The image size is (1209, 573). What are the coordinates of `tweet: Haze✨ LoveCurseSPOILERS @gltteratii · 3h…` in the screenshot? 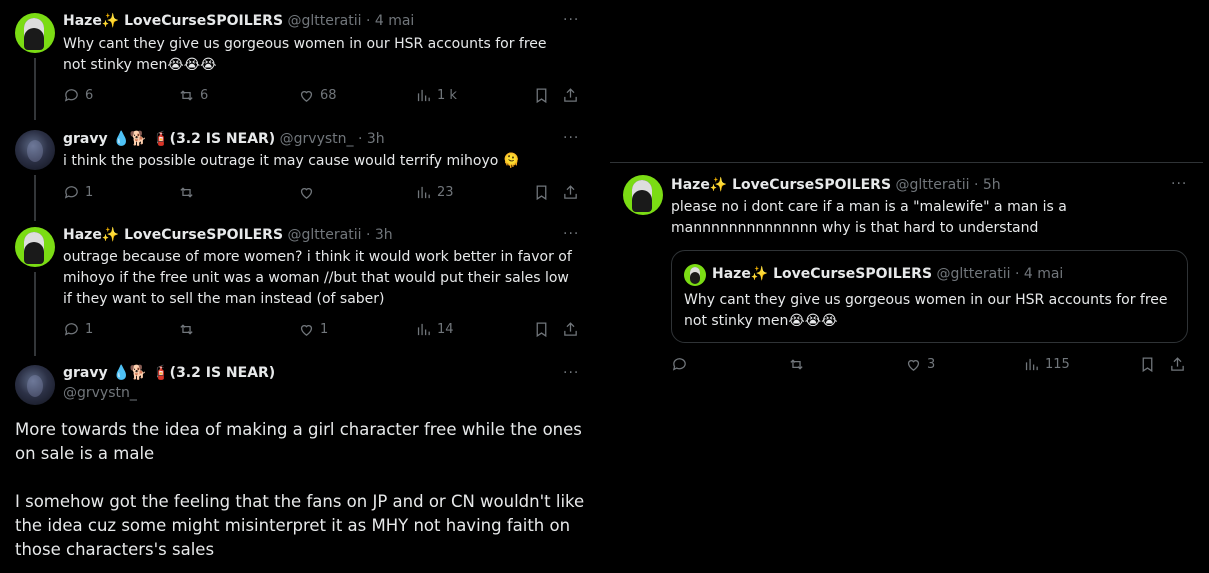 It's located at (300, 287).